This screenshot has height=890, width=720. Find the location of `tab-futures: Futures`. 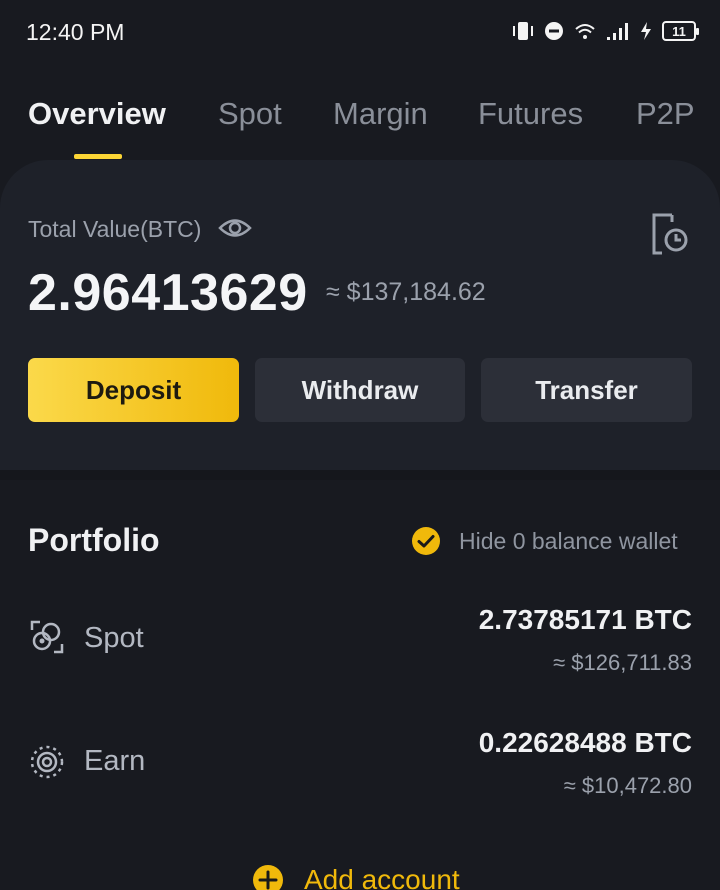

tab-futures: Futures is located at coordinates (530, 114).